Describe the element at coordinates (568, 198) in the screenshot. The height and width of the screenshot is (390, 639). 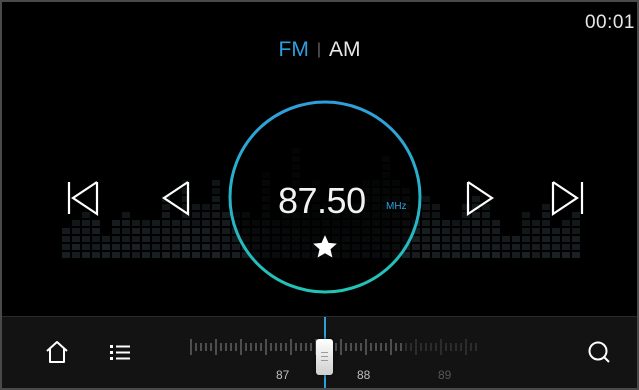
I see `skip-next-icon` at that location.